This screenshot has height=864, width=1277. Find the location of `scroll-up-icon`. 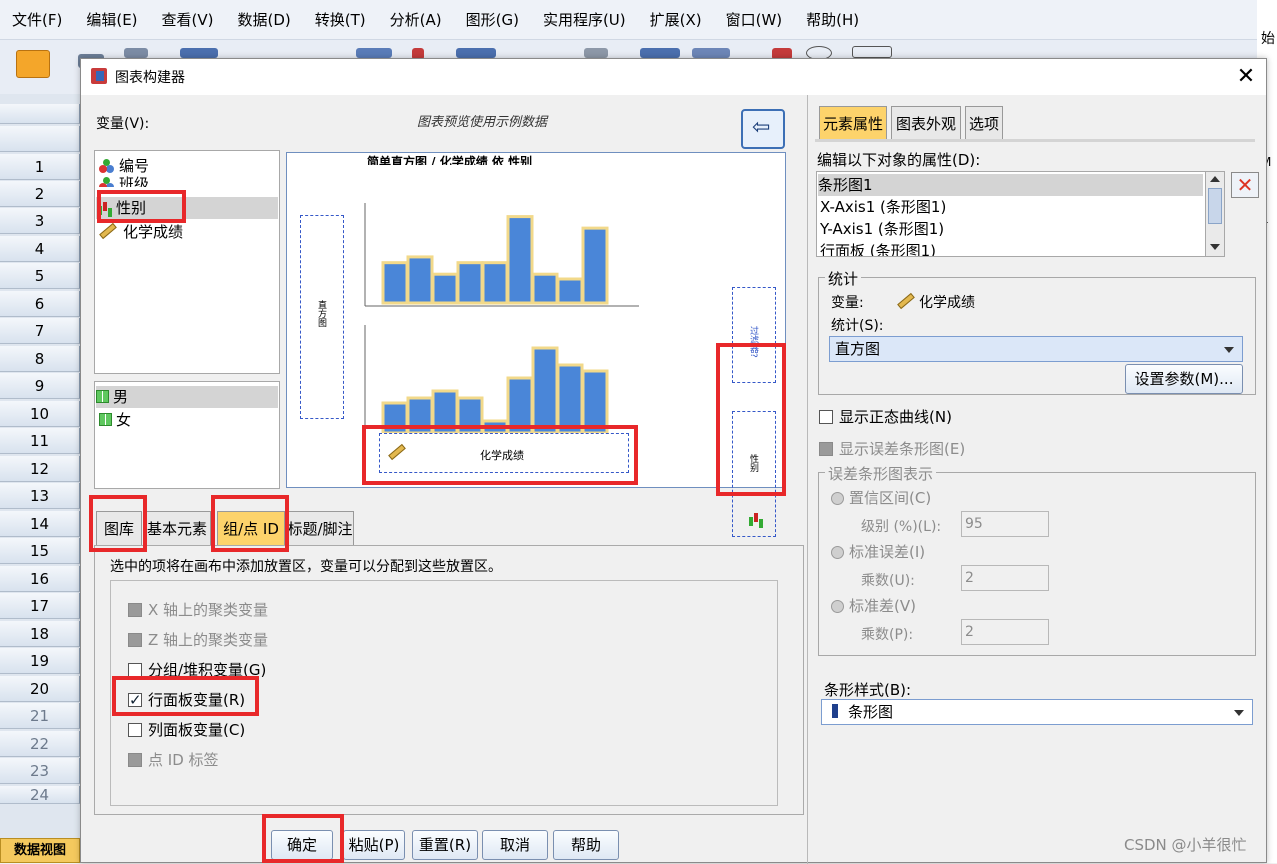

scroll-up-icon is located at coordinates (1215, 179).